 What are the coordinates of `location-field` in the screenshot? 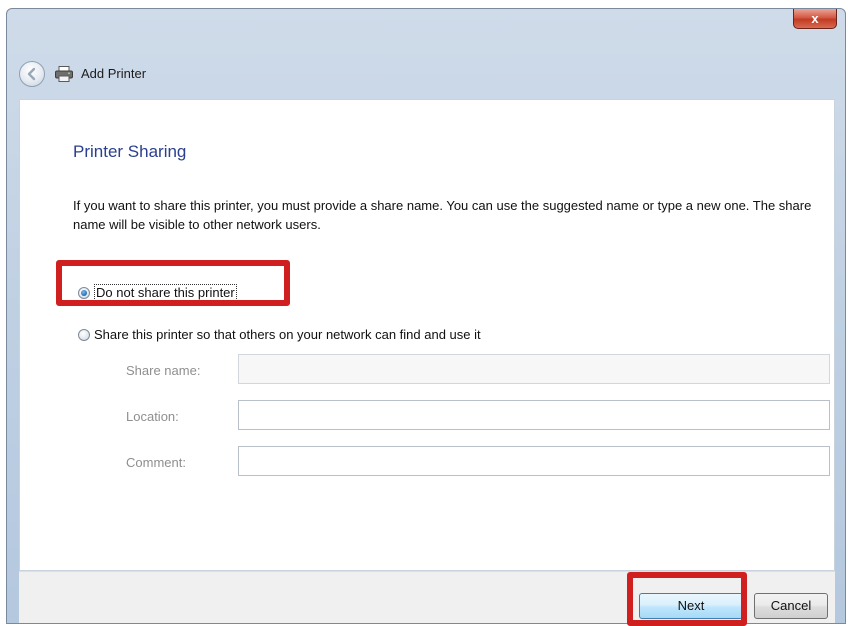 It's located at (534, 415).